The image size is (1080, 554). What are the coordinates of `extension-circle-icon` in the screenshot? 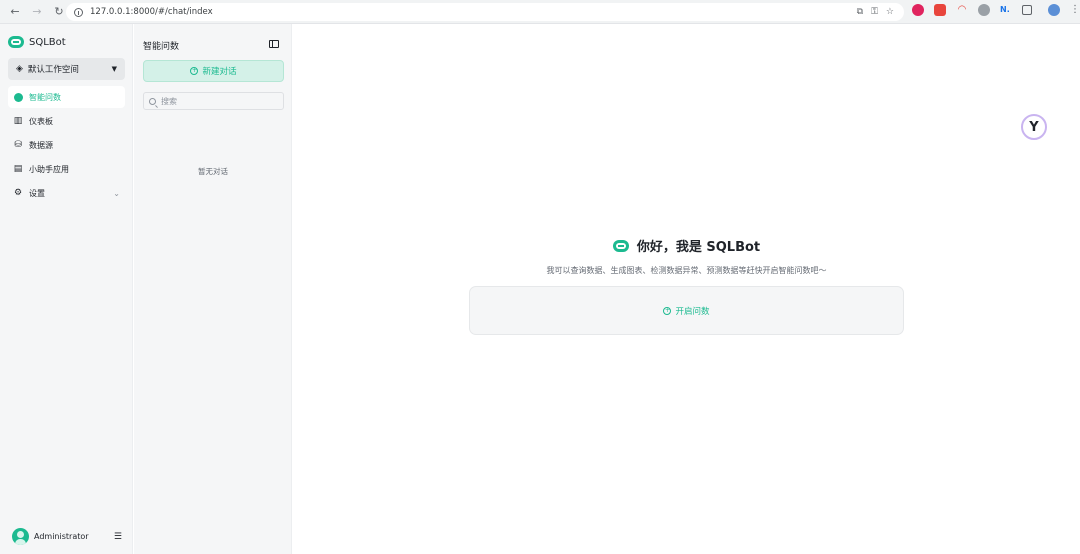 It's located at (984, 10).